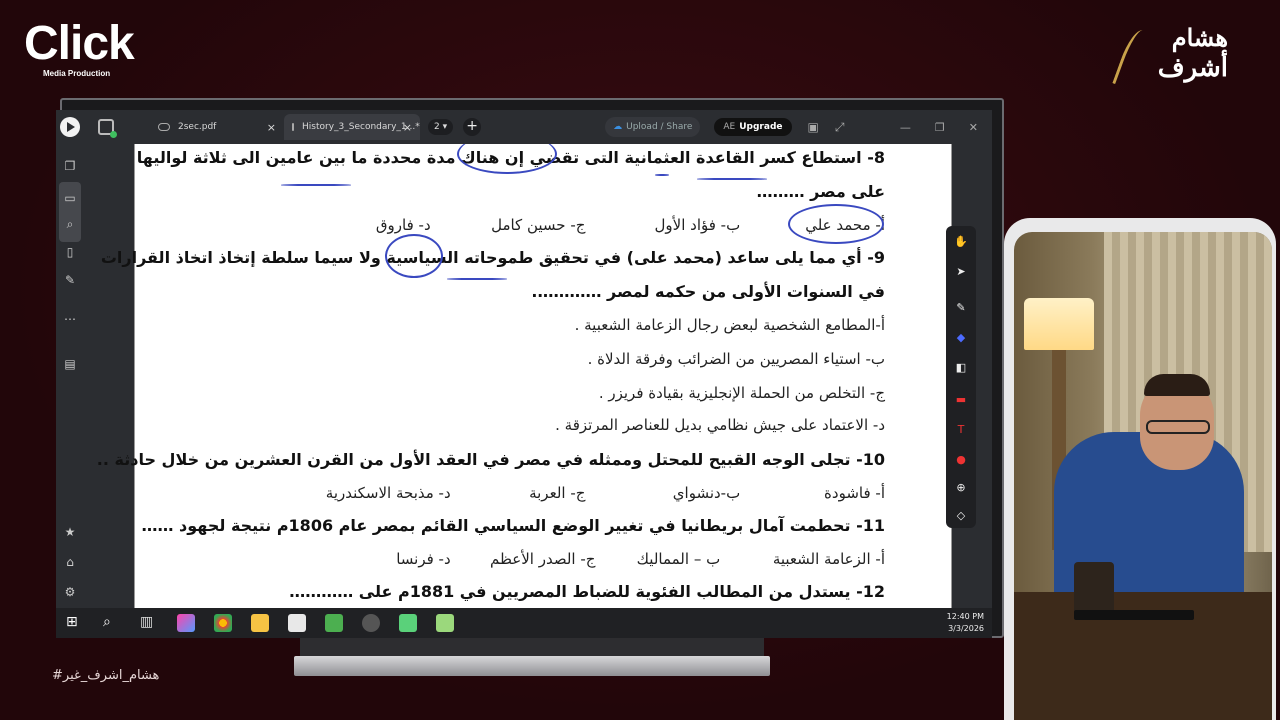 This screenshot has width=1280, height=720. Describe the element at coordinates (403, 225) in the screenshot. I see `option: د- فاروق` at that location.